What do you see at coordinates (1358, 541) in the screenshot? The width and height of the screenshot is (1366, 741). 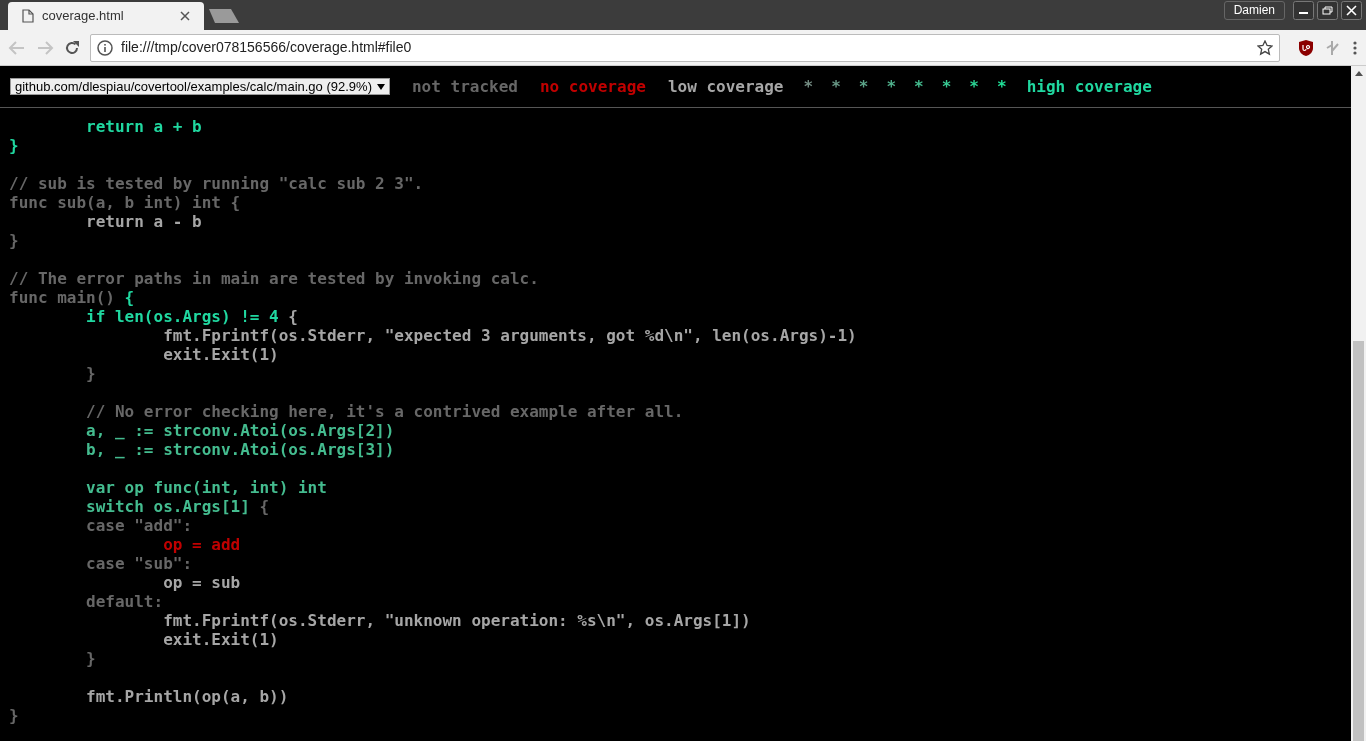 I see `scrollbar-thumb` at bounding box center [1358, 541].